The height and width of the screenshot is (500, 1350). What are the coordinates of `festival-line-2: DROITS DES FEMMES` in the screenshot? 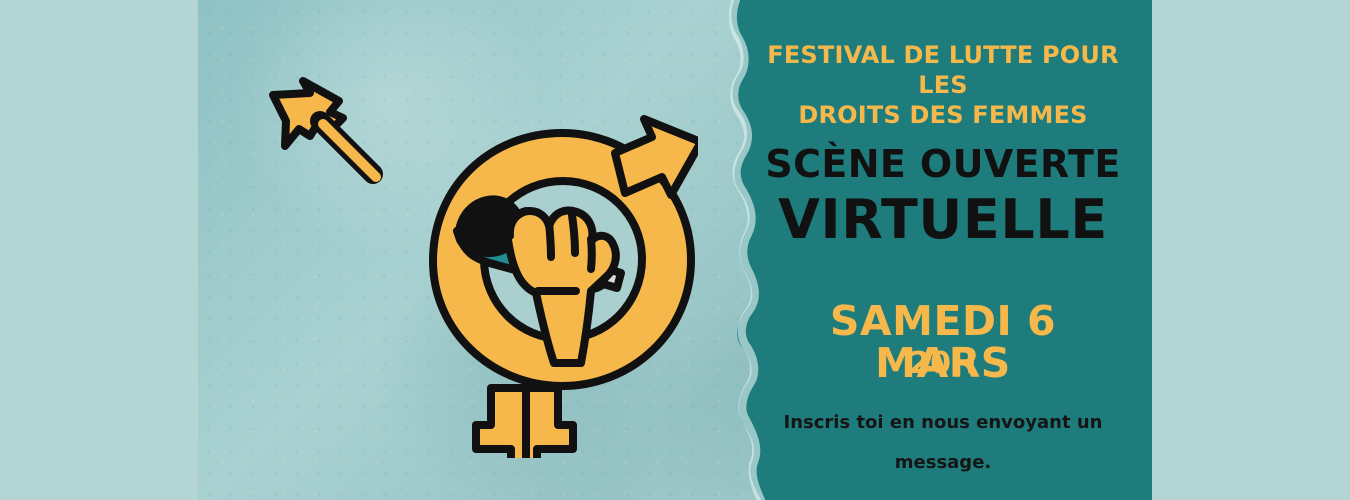 It's located at (943, 115).